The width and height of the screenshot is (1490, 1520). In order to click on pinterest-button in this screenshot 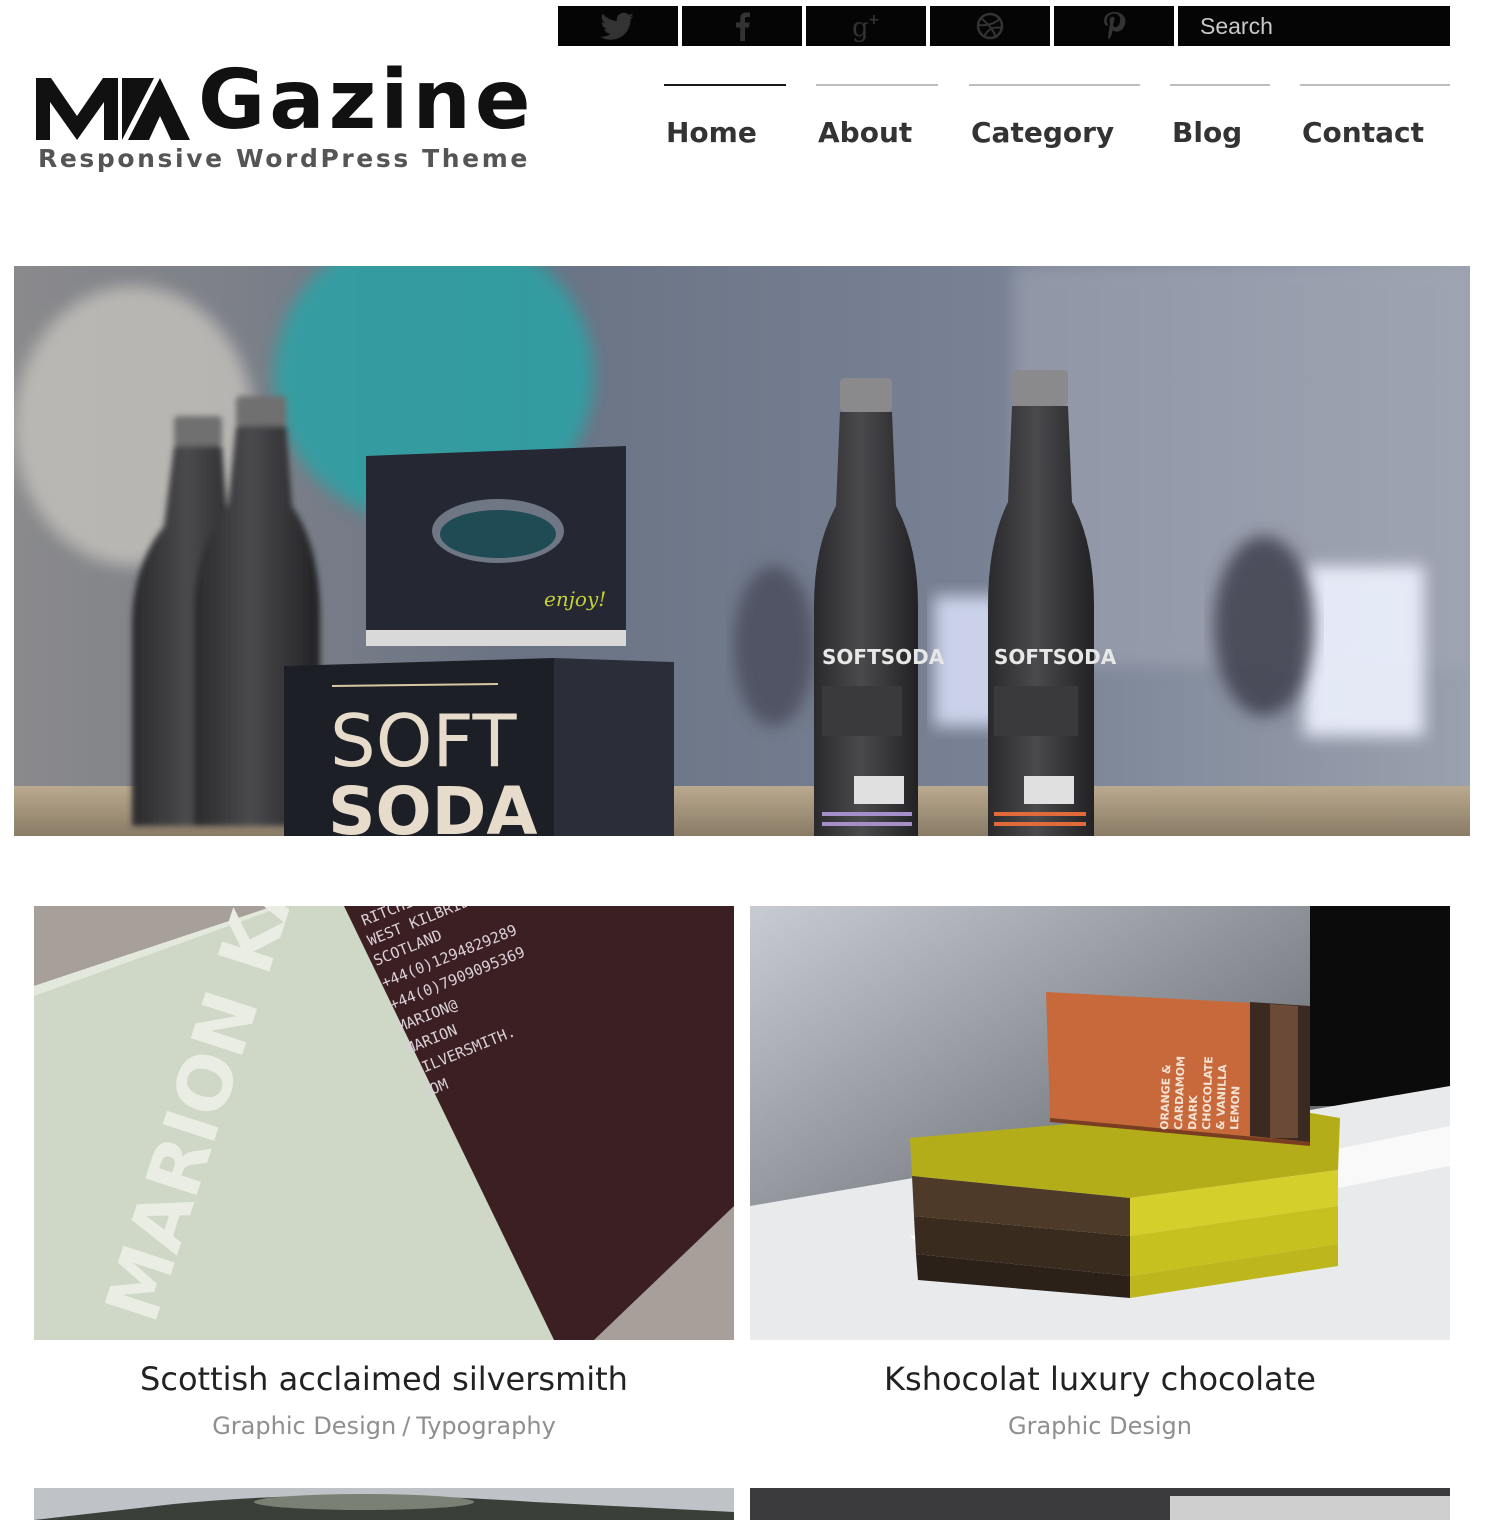, I will do `click(1114, 26)`.